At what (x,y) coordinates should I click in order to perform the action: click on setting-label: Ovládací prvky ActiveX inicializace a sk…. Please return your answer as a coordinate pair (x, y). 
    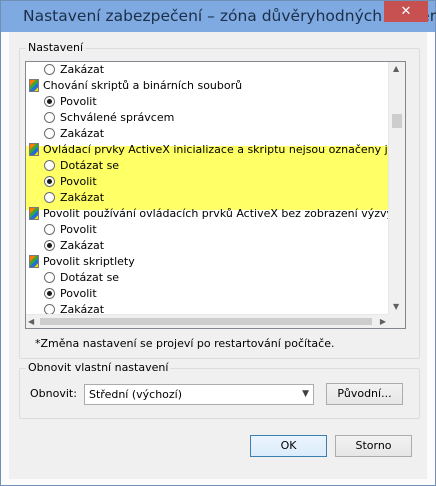
    Looking at the image, I should click on (215, 149).